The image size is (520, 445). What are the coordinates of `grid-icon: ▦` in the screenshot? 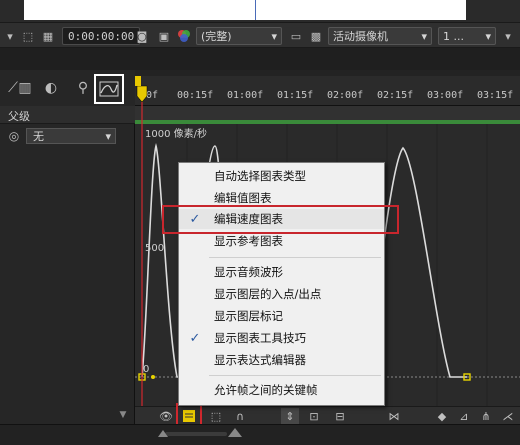 It's located at (48, 36).